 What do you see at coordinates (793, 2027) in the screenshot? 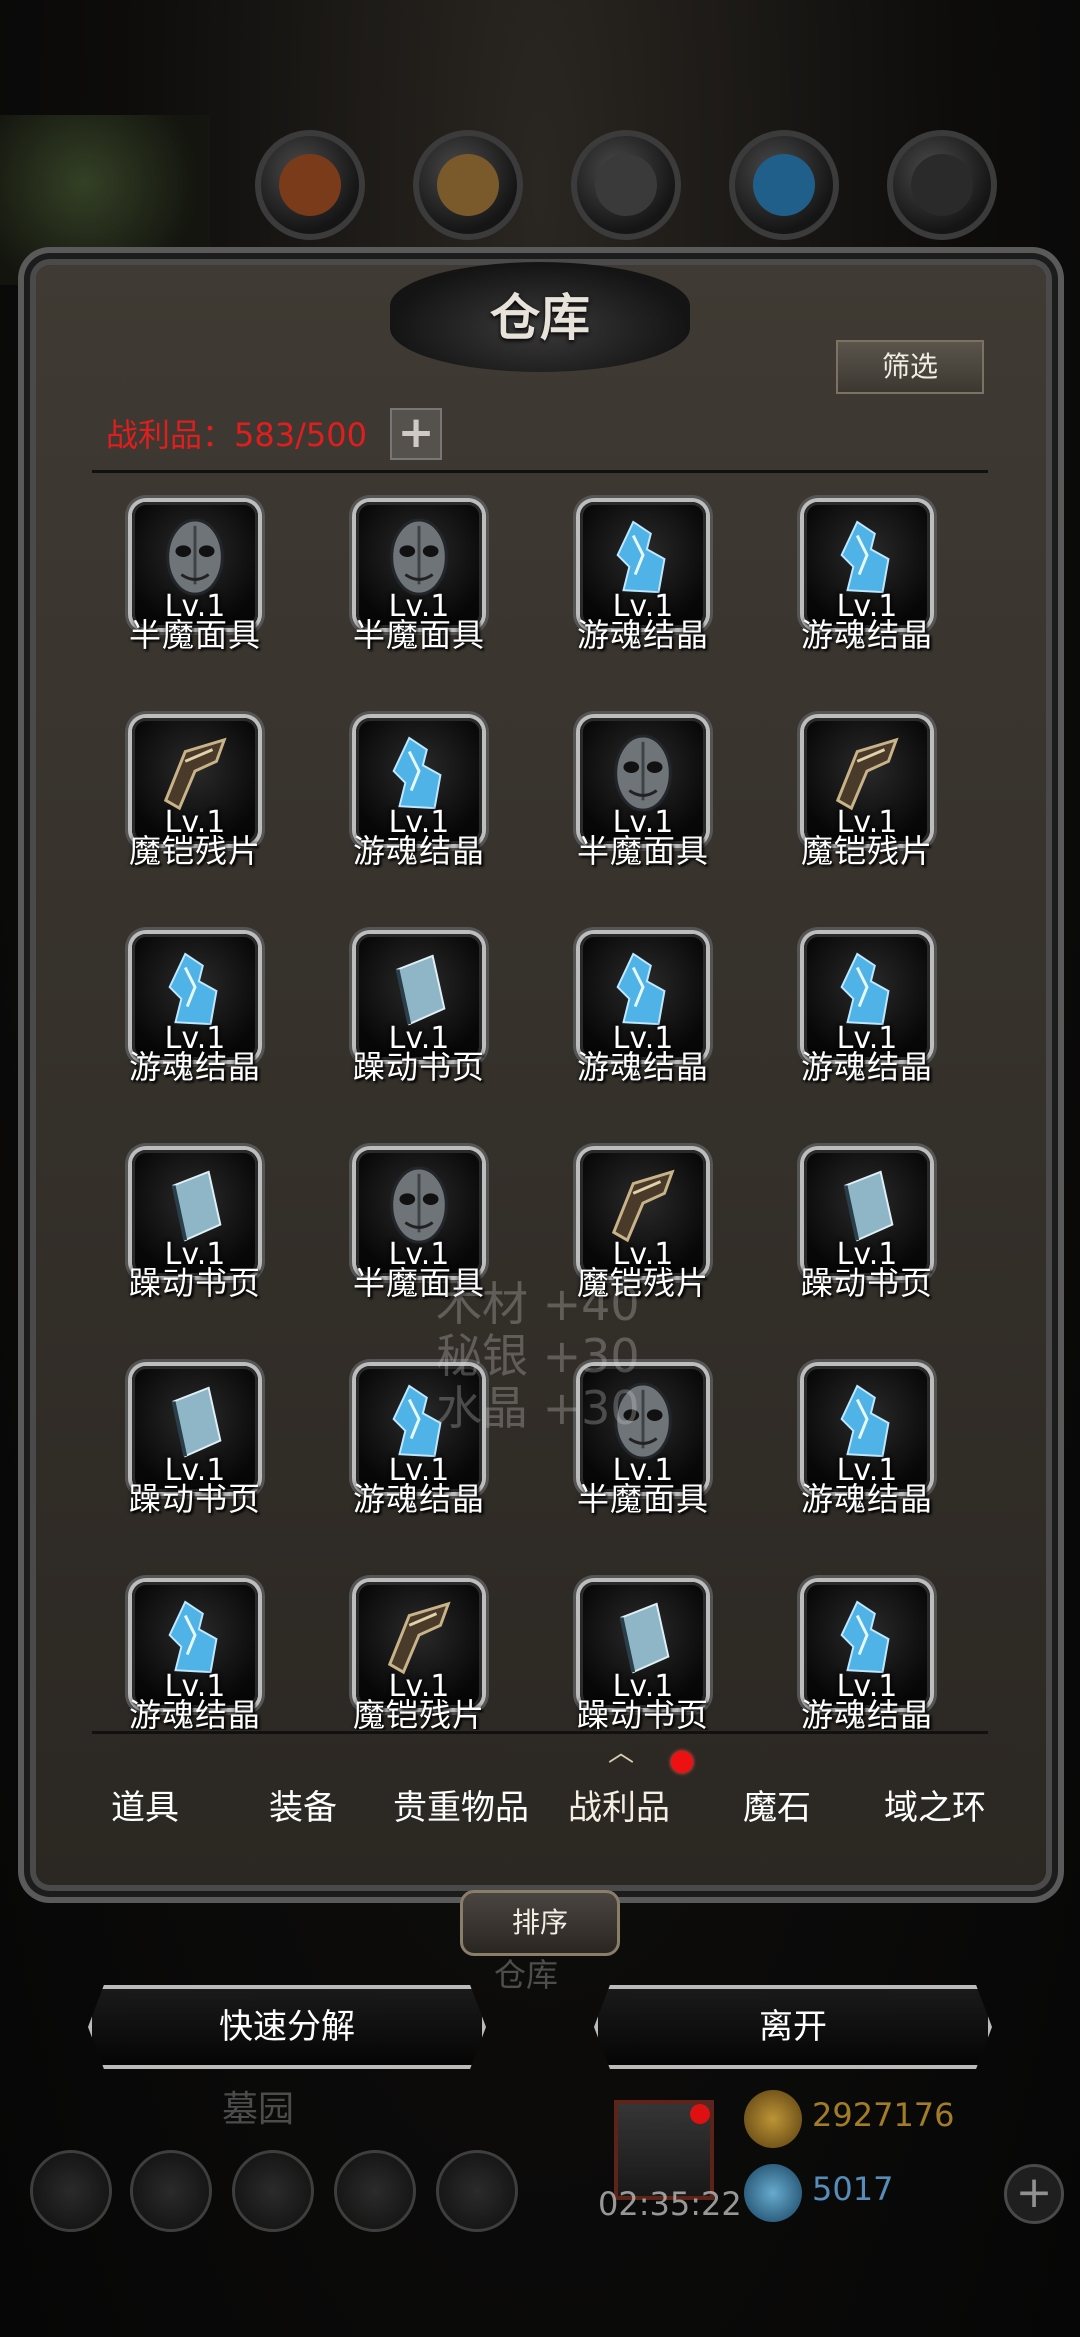
I see `leave-button: 离开` at bounding box center [793, 2027].